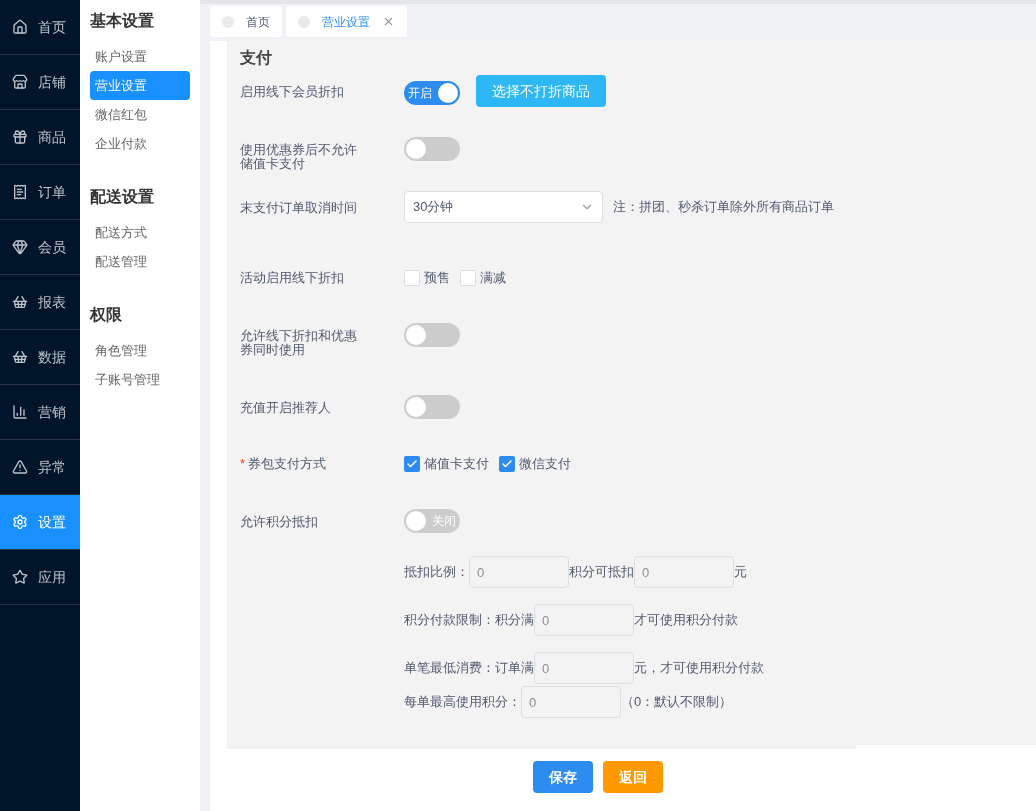  What do you see at coordinates (140, 143) in the screenshot?
I see `submenu-item: 企业付款` at bounding box center [140, 143].